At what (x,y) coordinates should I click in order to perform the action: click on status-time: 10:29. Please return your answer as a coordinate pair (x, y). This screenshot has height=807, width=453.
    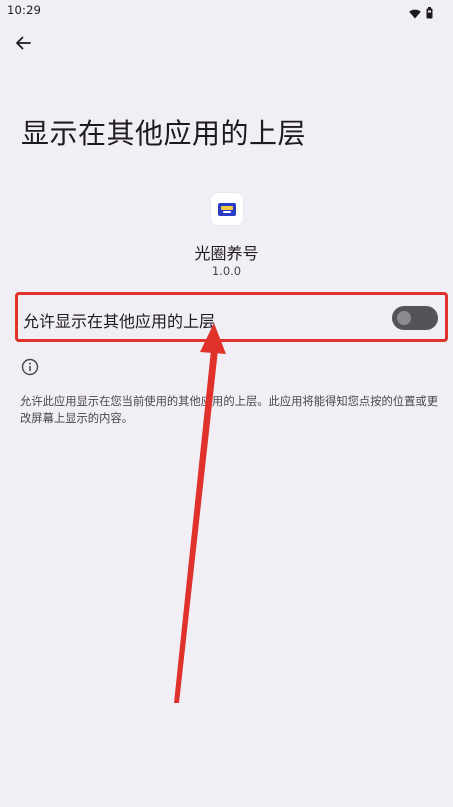
    Looking at the image, I should click on (24, 10).